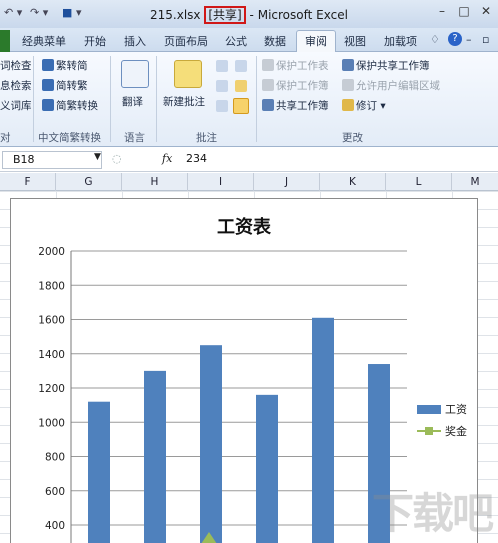 The height and width of the screenshot is (543, 498). Describe the element at coordinates (175, 15) in the screenshot. I see `title-filename: 215.xlsx` at that location.